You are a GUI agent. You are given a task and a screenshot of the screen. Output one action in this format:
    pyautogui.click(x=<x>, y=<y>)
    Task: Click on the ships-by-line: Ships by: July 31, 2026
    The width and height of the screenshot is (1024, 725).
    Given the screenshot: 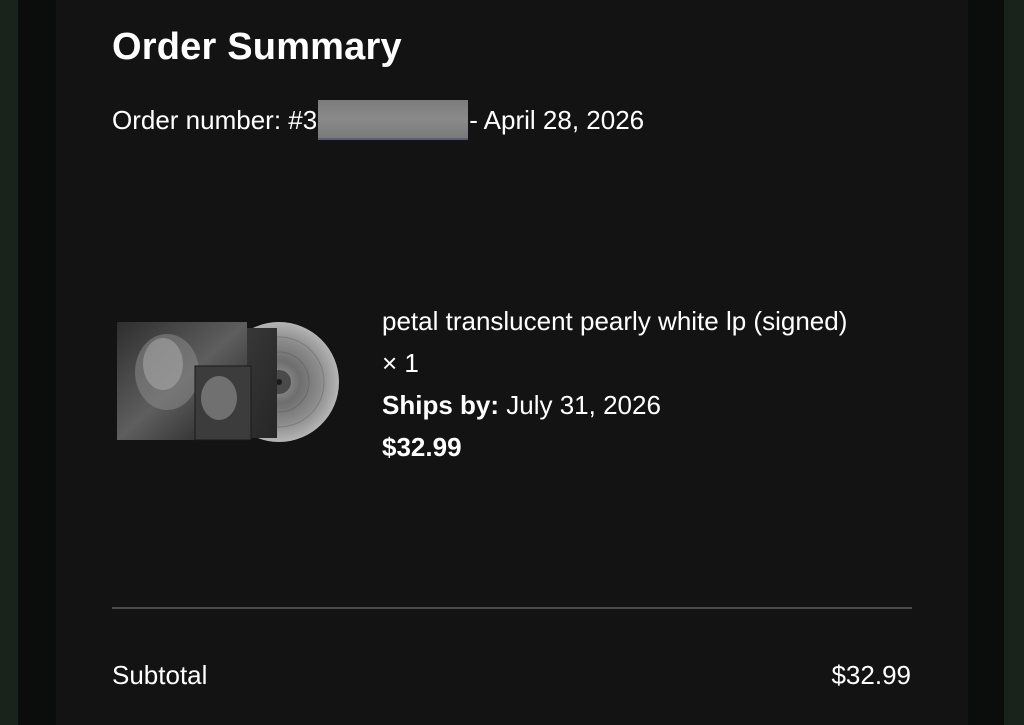 What is the action you would take?
    pyautogui.click(x=614, y=405)
    